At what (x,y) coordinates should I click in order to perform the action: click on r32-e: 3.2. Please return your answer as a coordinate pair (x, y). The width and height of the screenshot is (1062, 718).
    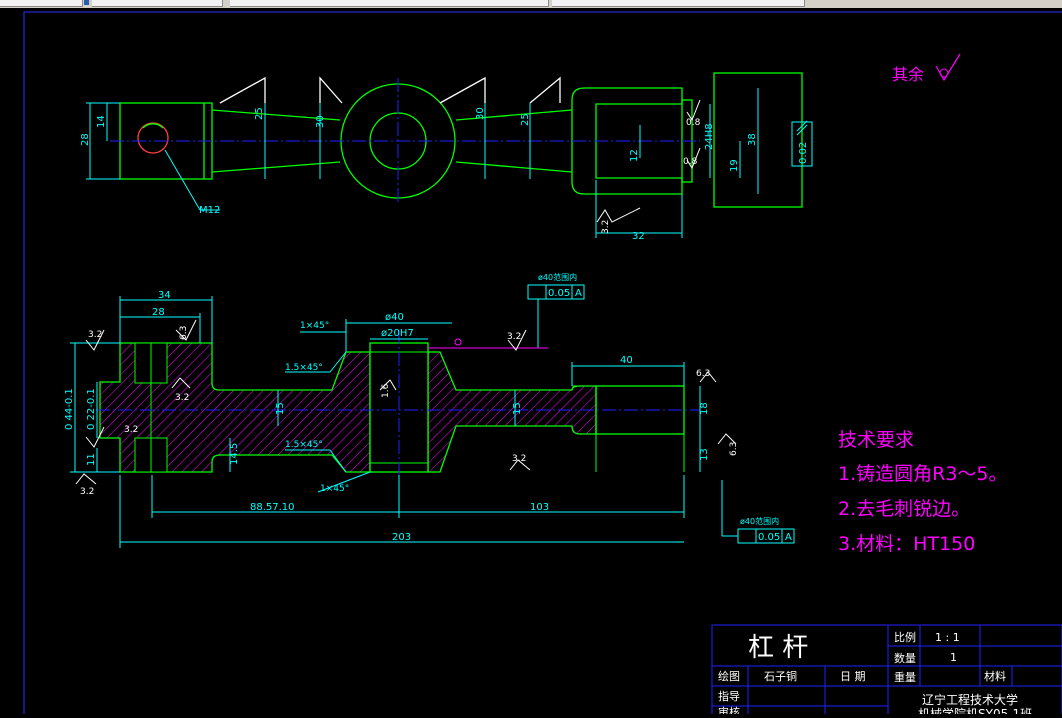
    Looking at the image, I should click on (514, 337).